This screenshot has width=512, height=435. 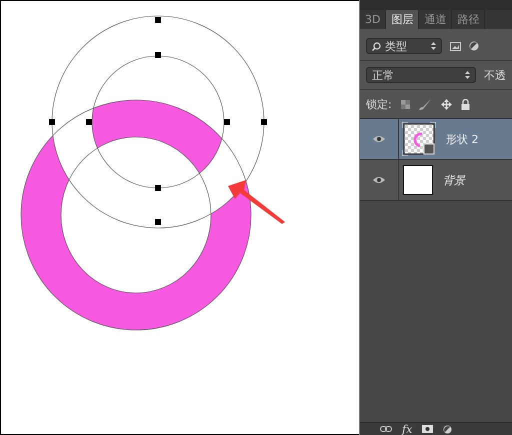 I want to click on brush-icon, so click(x=425, y=104).